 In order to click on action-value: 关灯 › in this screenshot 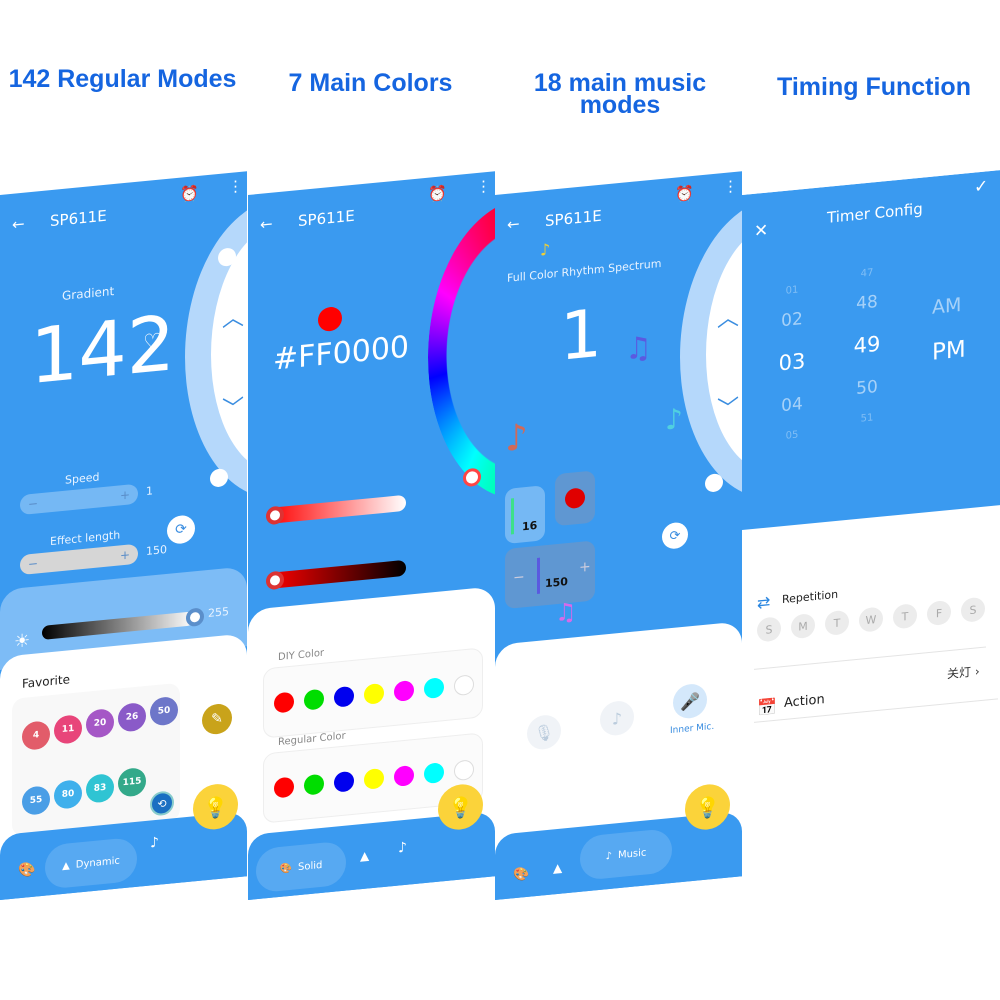, I will do `click(963, 672)`.